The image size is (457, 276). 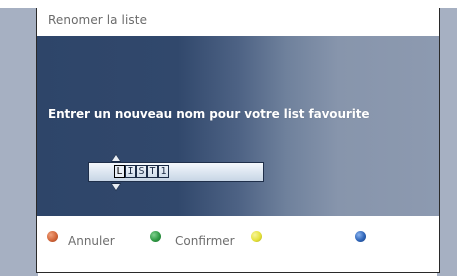 I want to click on green-key-icon, so click(x=155, y=236).